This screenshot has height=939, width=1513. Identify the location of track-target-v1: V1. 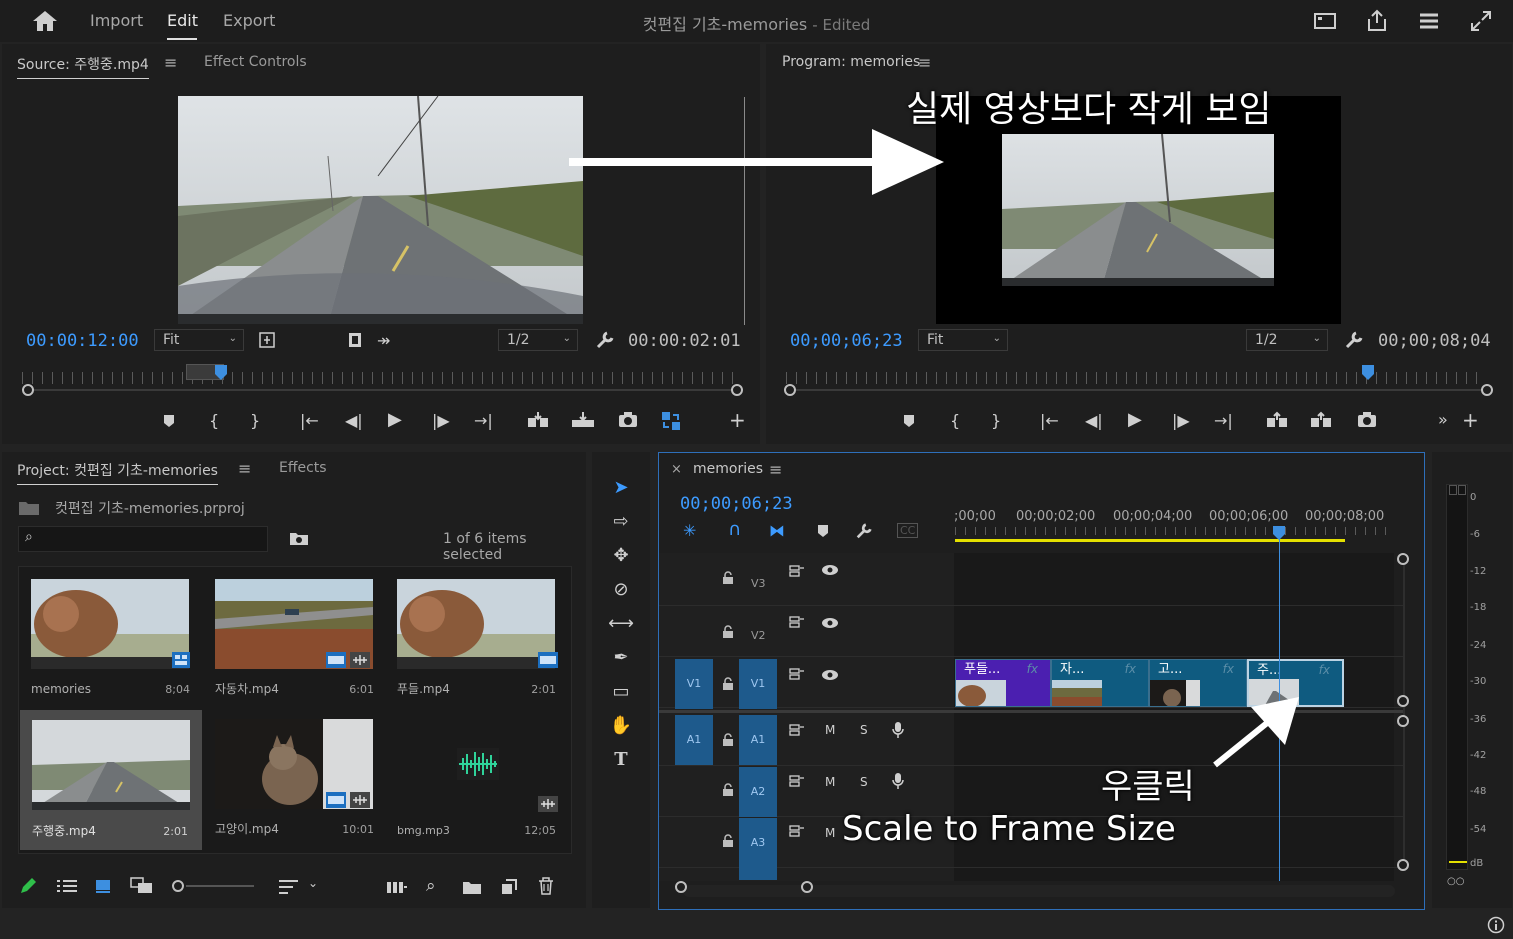
(758, 684).